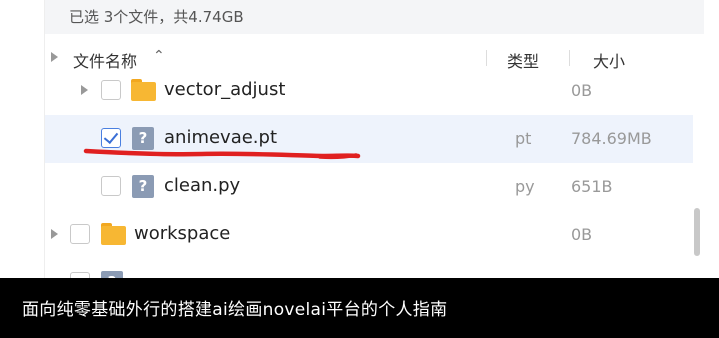 Image resolution: width=719 pixels, height=338 pixels. What do you see at coordinates (611, 138) in the screenshot?
I see `file-size: 784.69MB` at bounding box center [611, 138].